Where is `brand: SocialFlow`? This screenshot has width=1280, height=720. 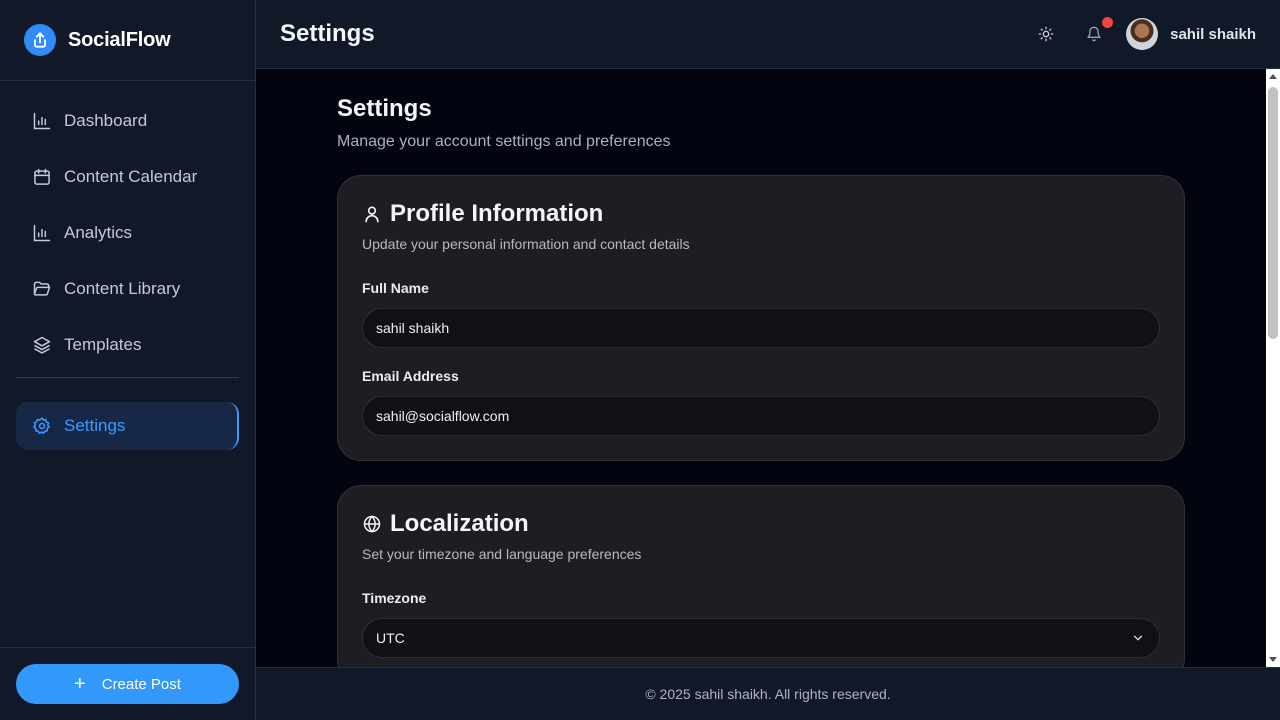
brand: SocialFlow is located at coordinates (127, 40).